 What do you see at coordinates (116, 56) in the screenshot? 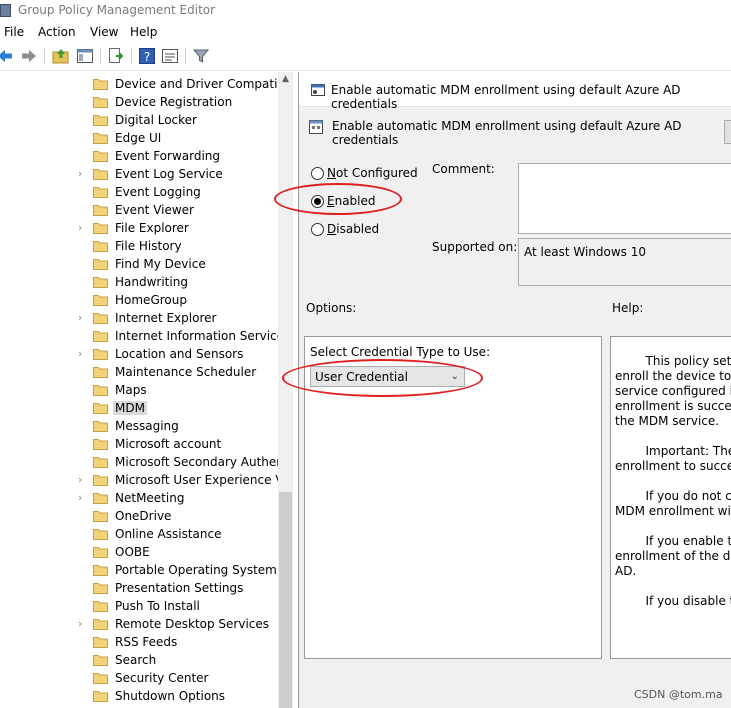
I see `export-list-icon` at bounding box center [116, 56].